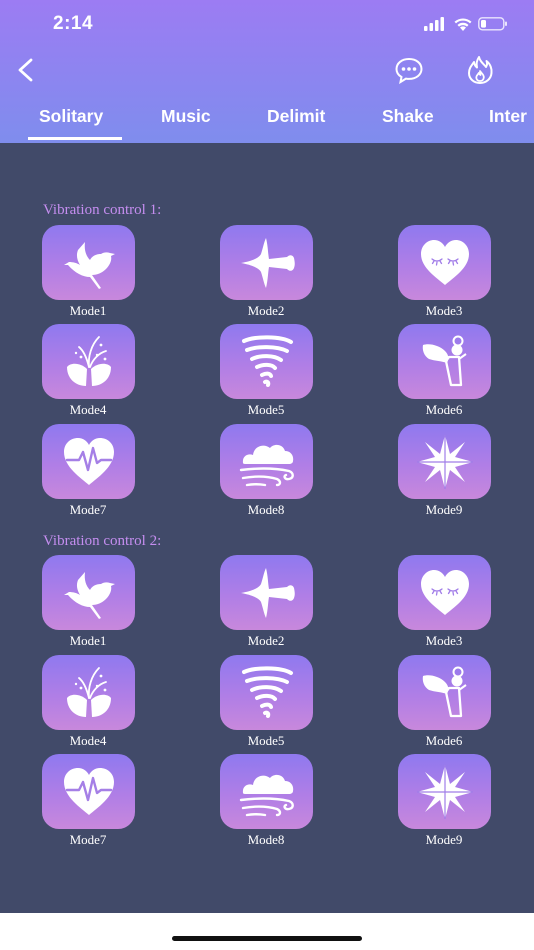 This screenshot has width=534, height=950. I want to click on fire-icon, so click(480, 70).